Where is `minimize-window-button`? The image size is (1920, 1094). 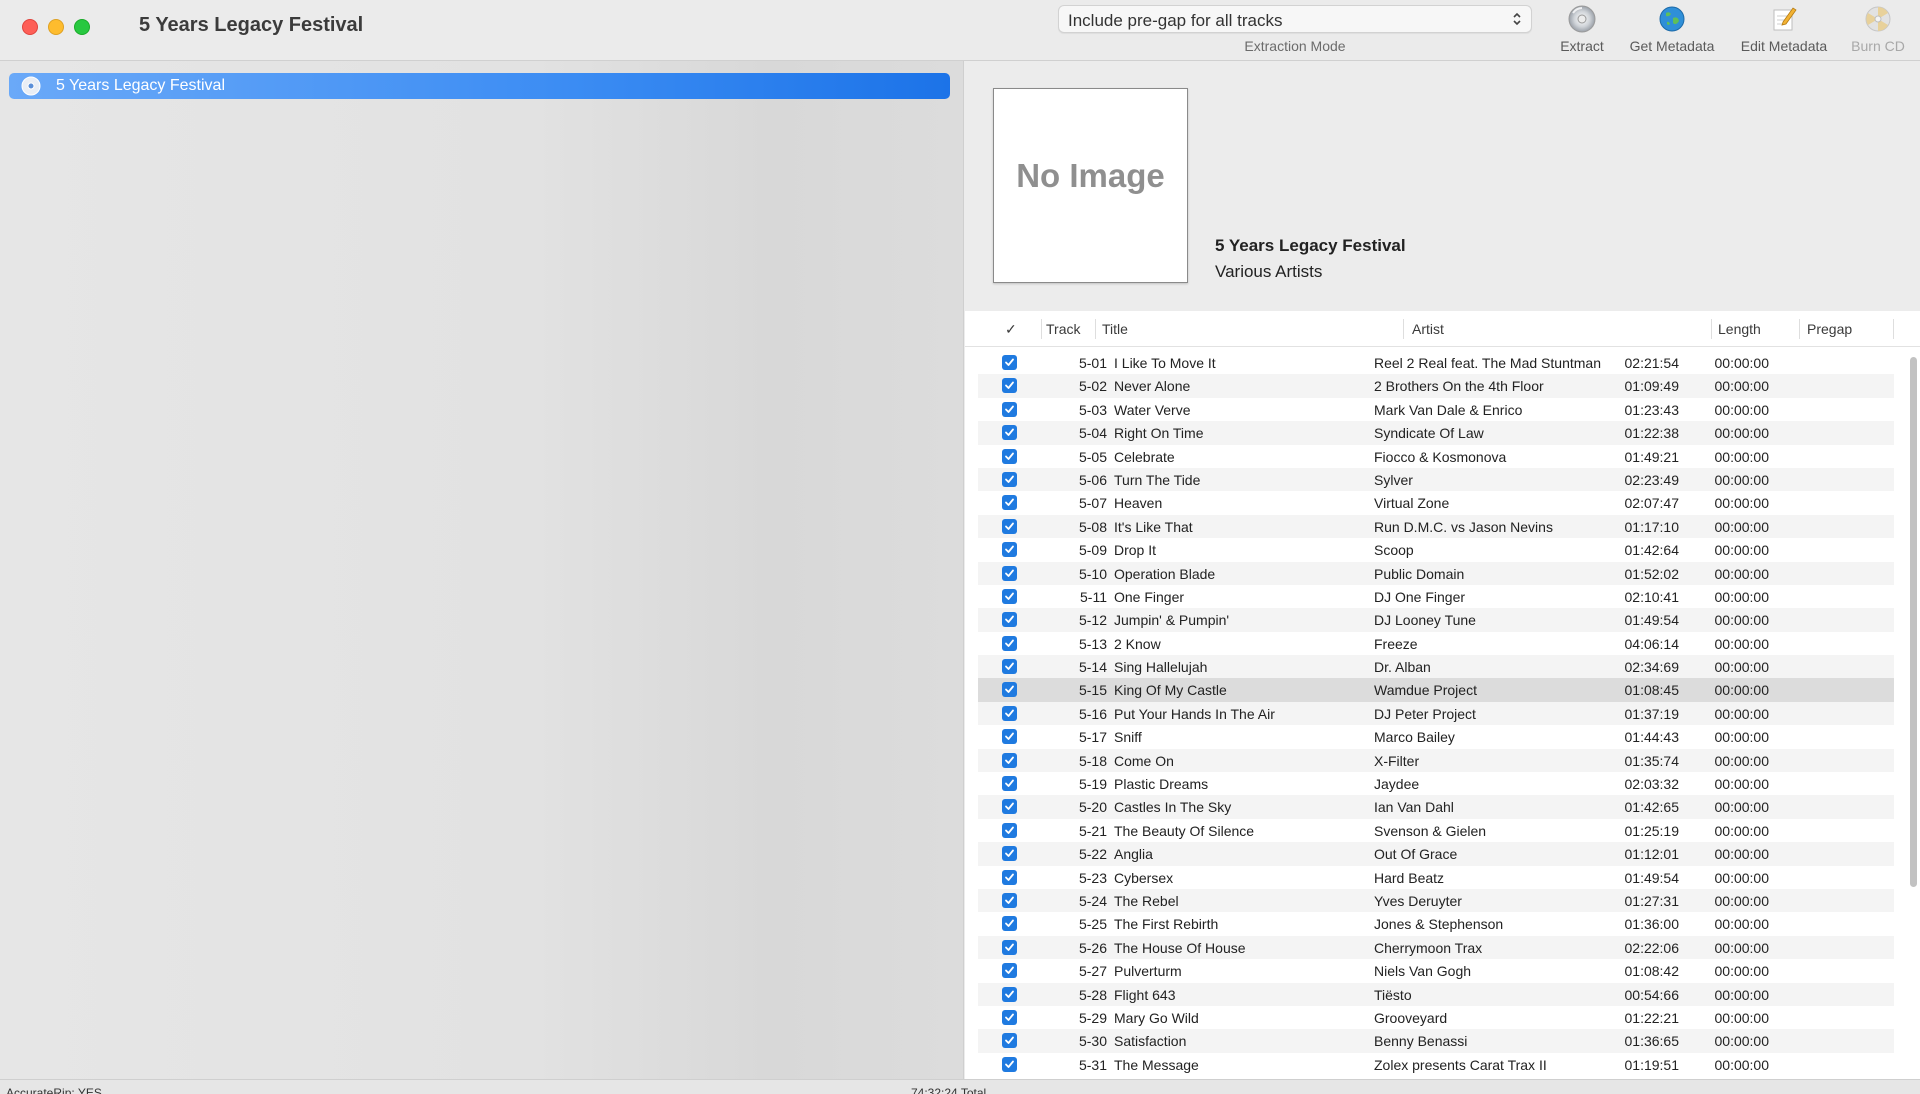 minimize-window-button is located at coordinates (56, 27).